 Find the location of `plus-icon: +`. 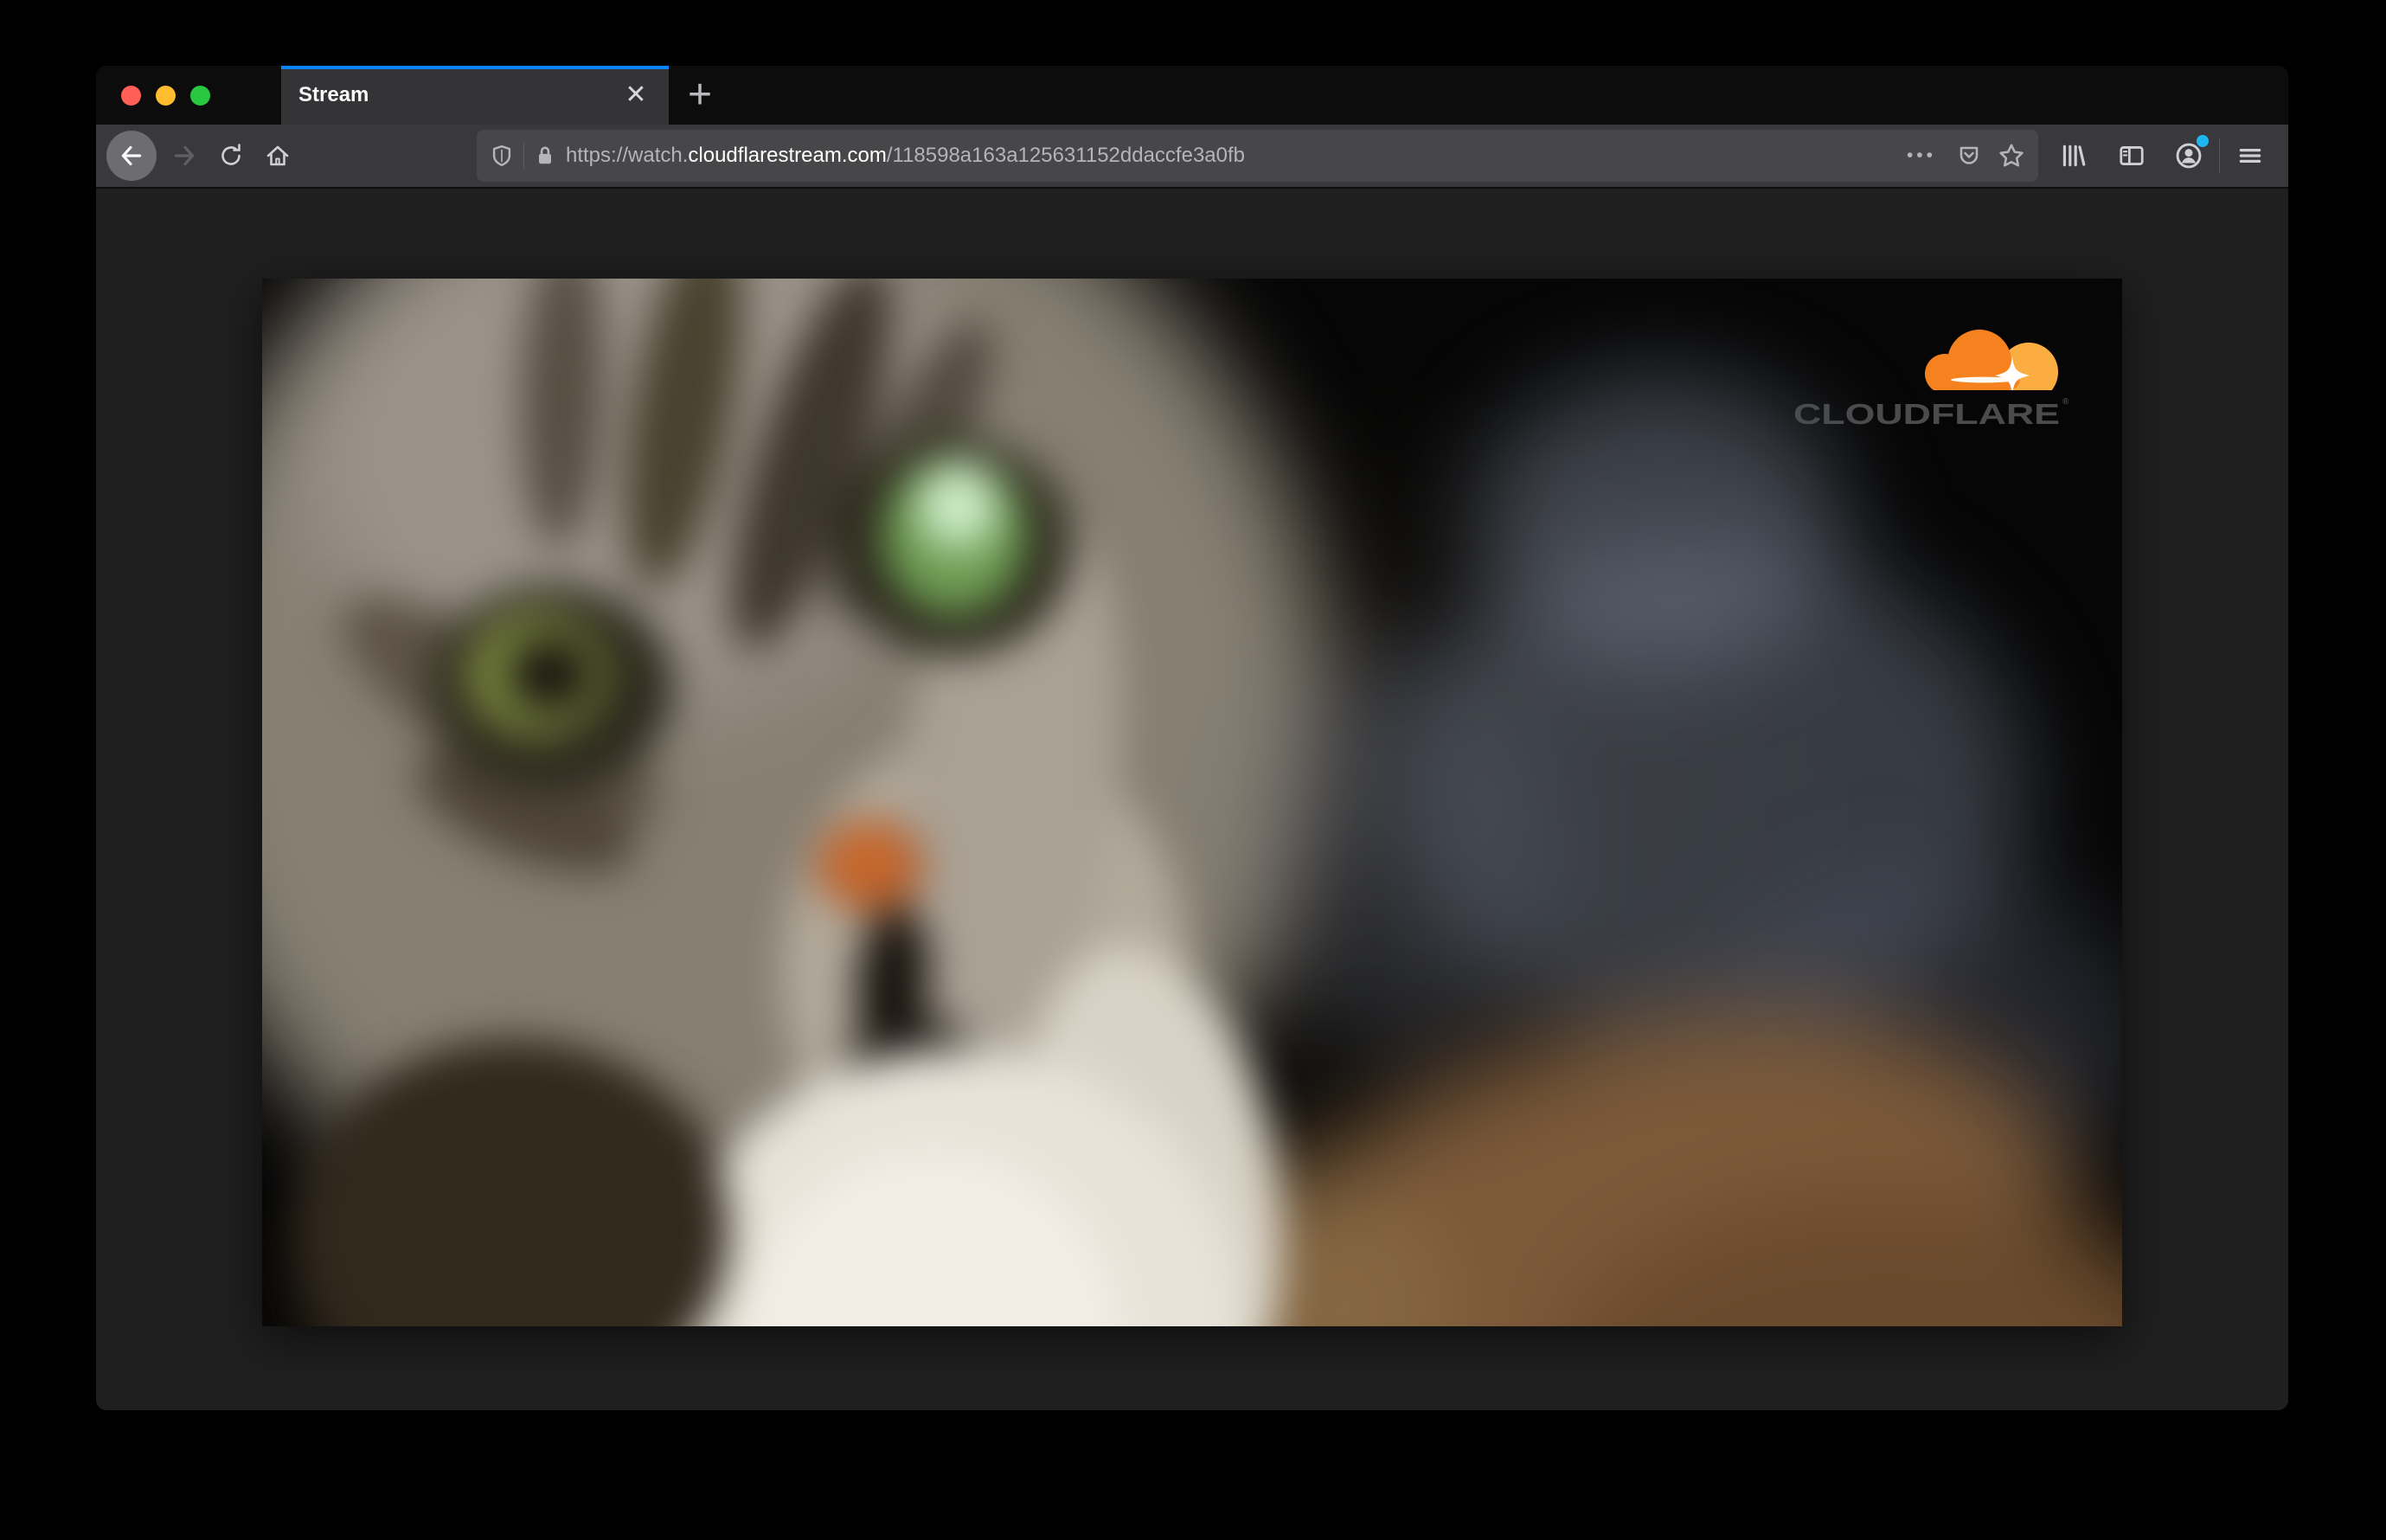

plus-icon: + is located at coordinates (700, 95).